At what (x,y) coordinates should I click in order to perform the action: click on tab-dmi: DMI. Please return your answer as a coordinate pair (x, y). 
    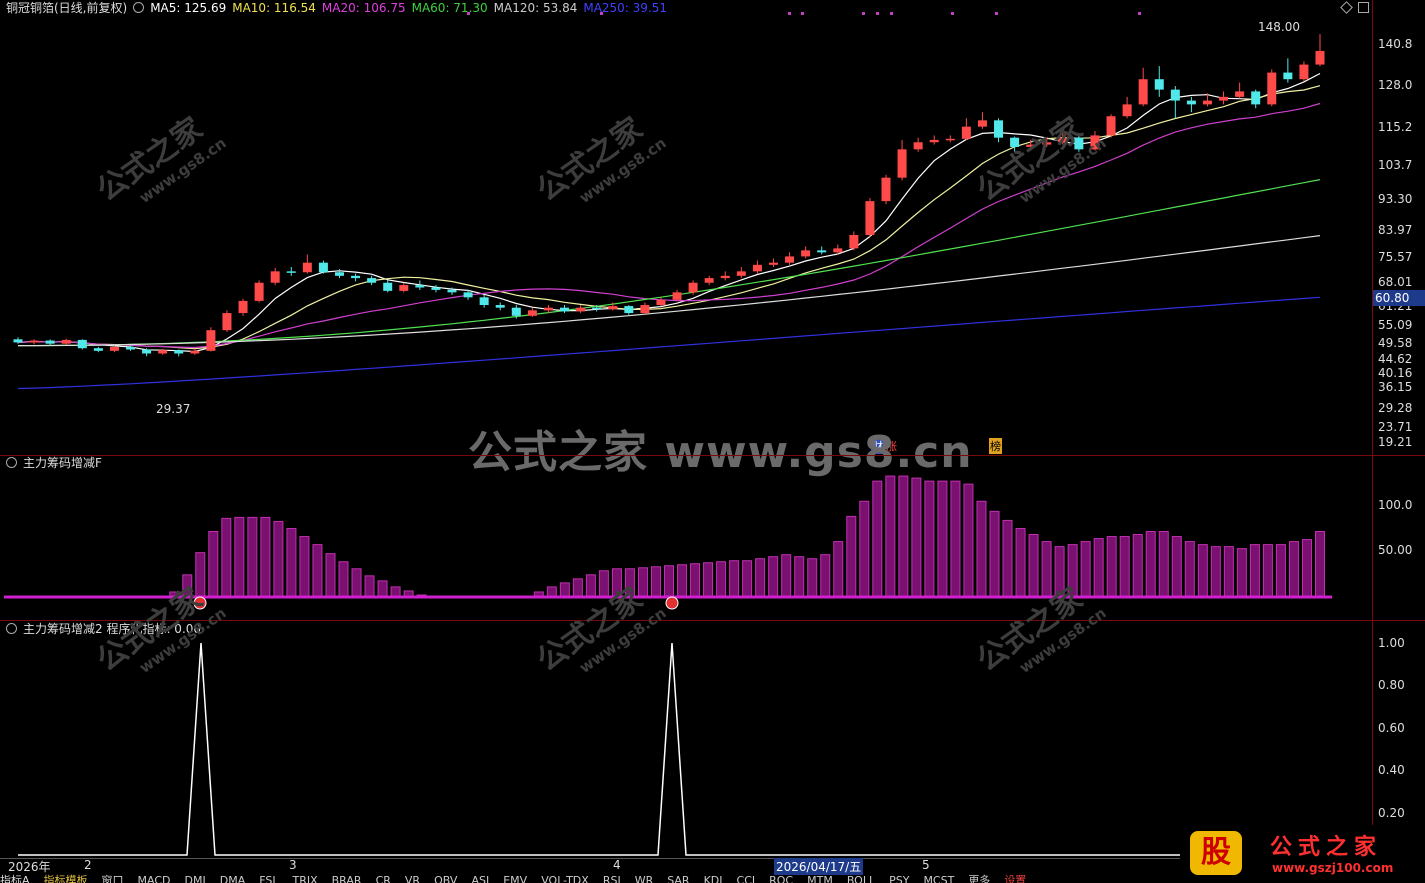
    Looking at the image, I should click on (195, 878).